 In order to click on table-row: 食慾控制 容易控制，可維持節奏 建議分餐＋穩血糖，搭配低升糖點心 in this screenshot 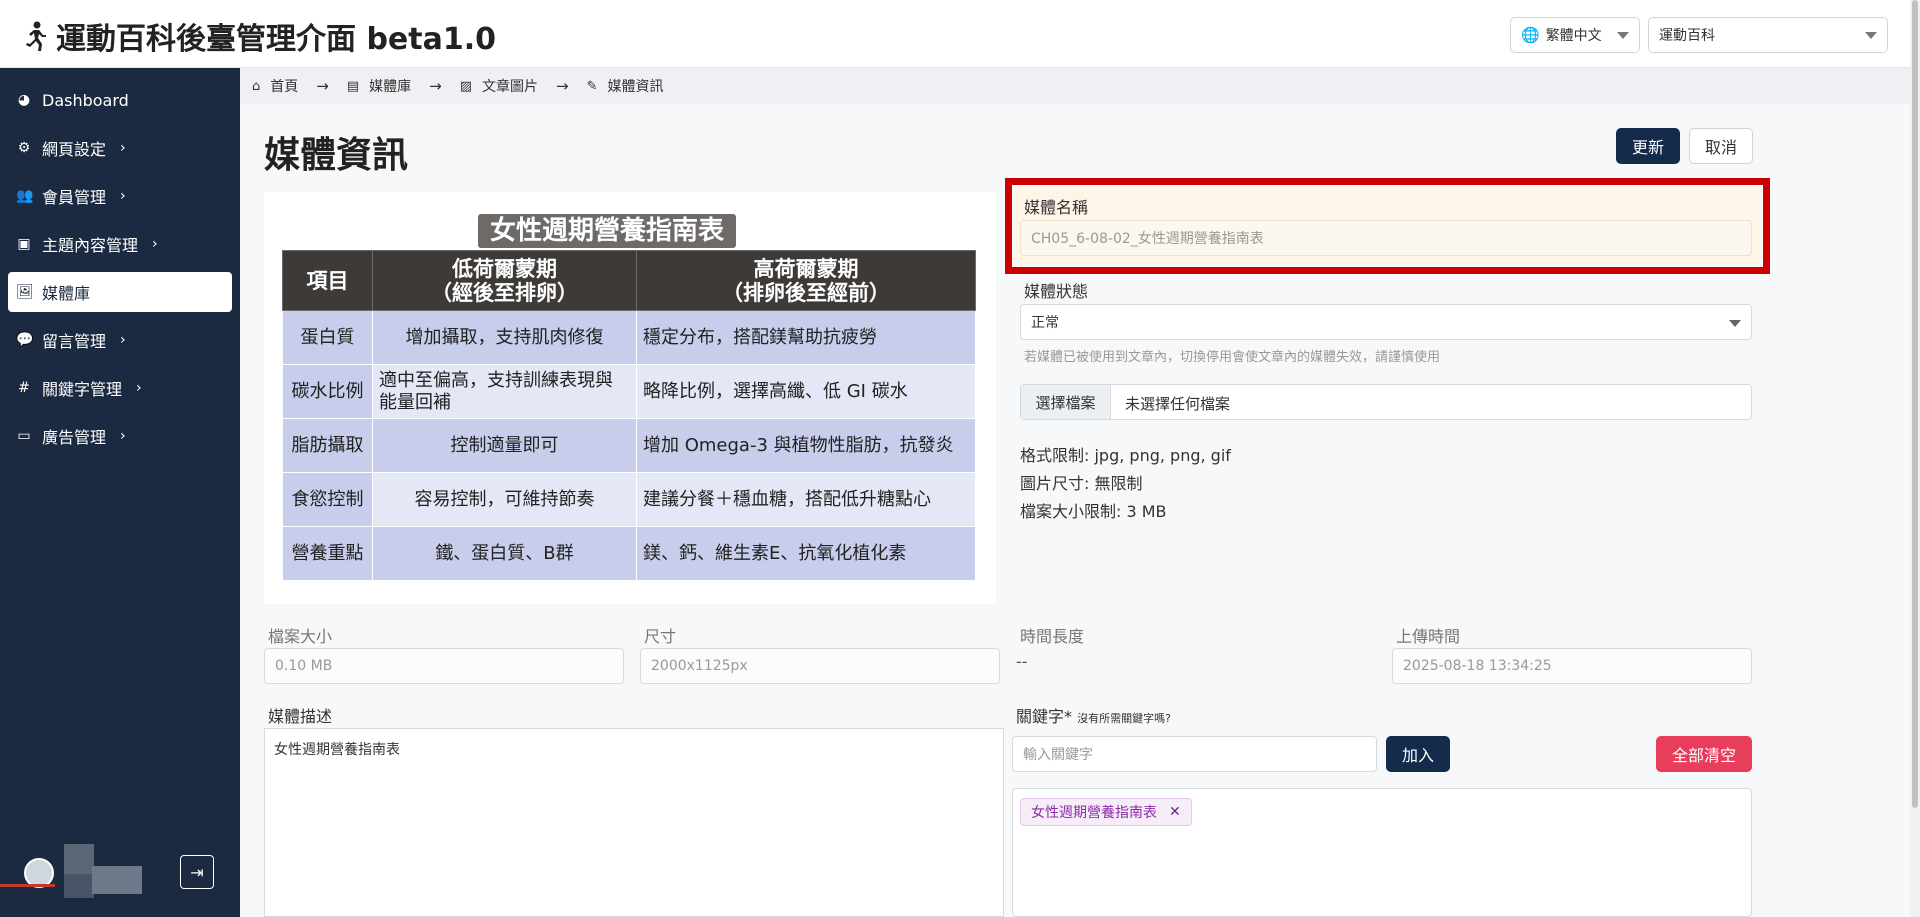, I will do `click(629, 499)`.